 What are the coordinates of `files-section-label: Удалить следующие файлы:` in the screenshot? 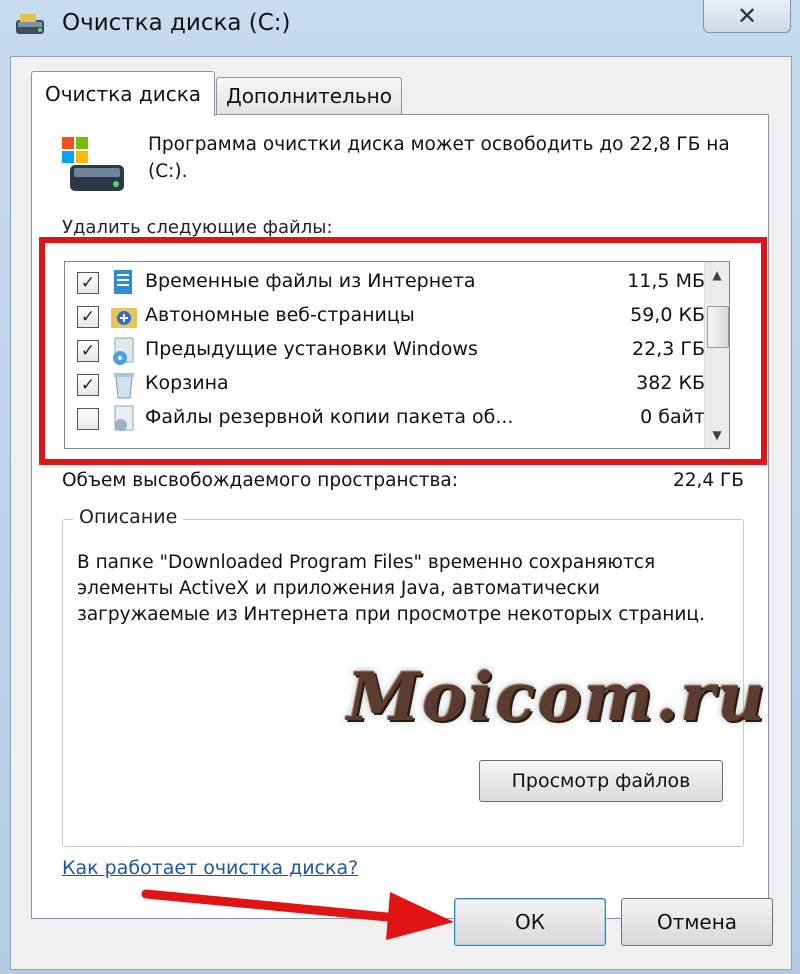 It's located at (197, 227).